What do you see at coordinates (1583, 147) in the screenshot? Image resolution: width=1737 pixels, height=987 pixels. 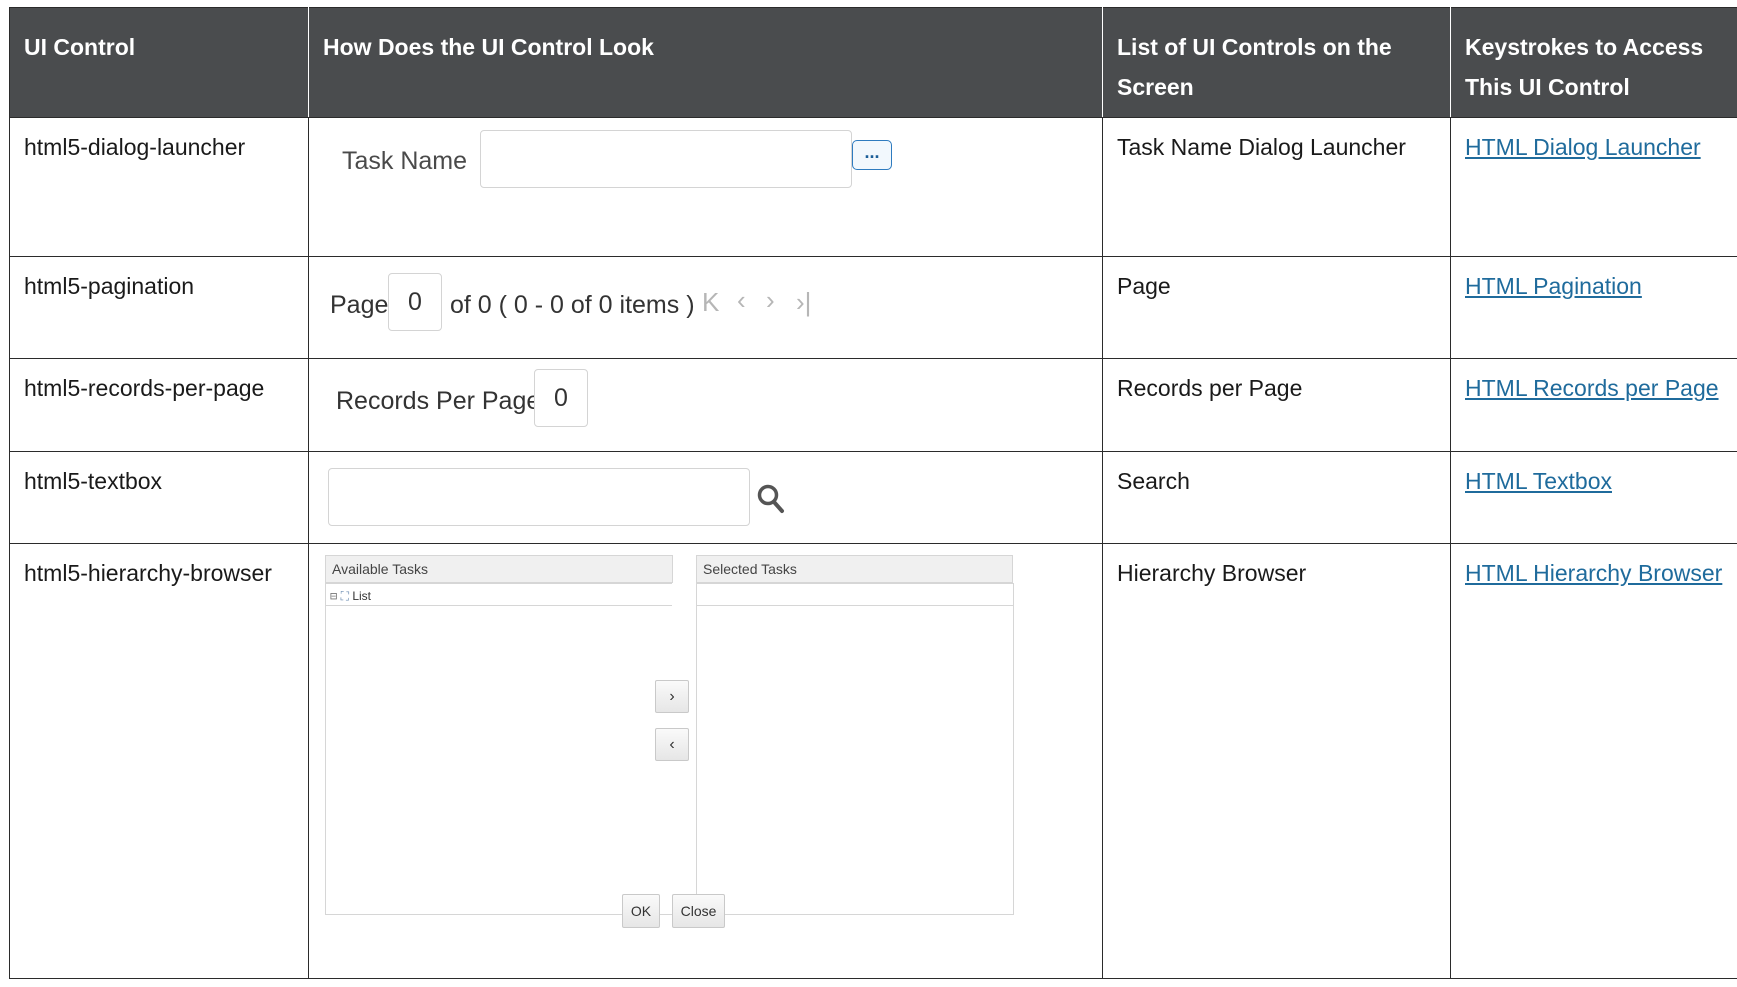 I see `keystroke-link: HTML Dialog Launcher` at bounding box center [1583, 147].